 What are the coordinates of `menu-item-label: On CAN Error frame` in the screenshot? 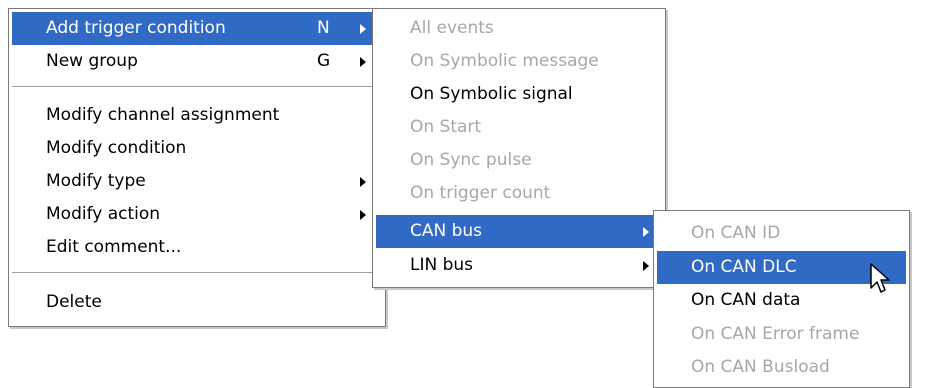 It's located at (775, 334).